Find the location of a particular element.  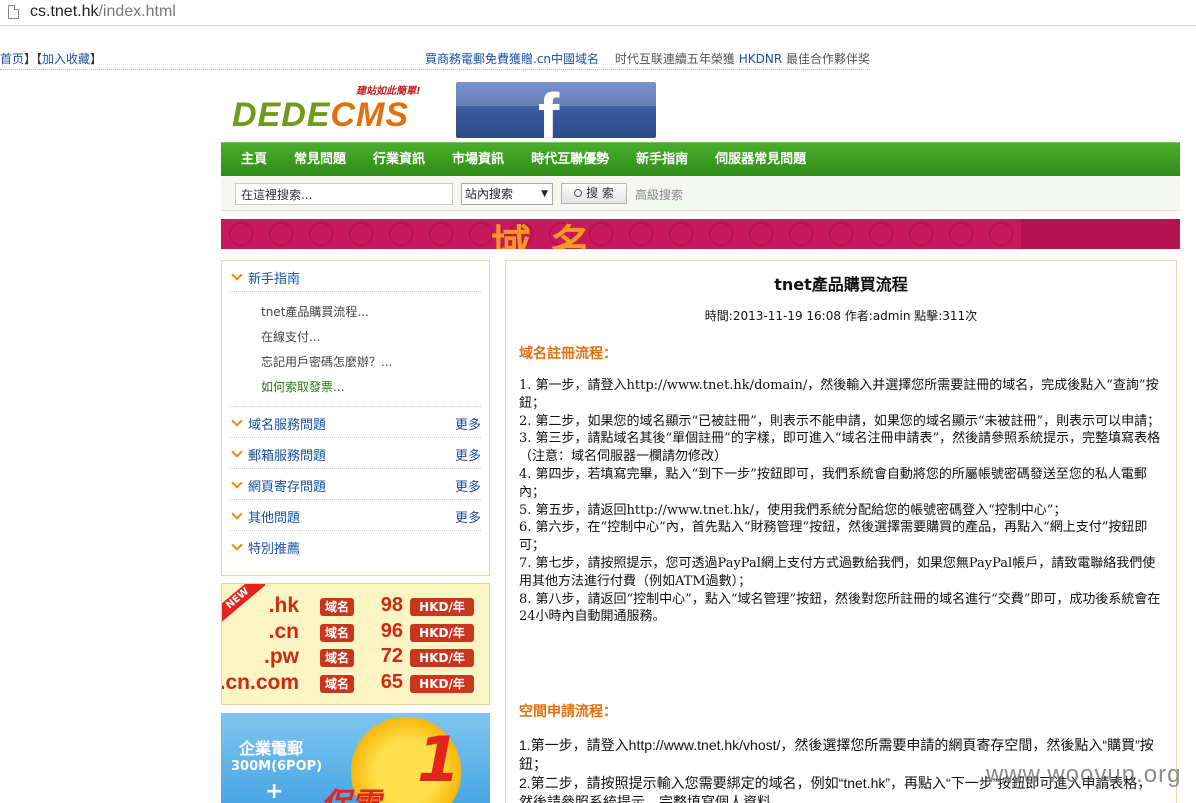

sidebar-section-title: 網頁寄存問題 is located at coordinates (287, 487).